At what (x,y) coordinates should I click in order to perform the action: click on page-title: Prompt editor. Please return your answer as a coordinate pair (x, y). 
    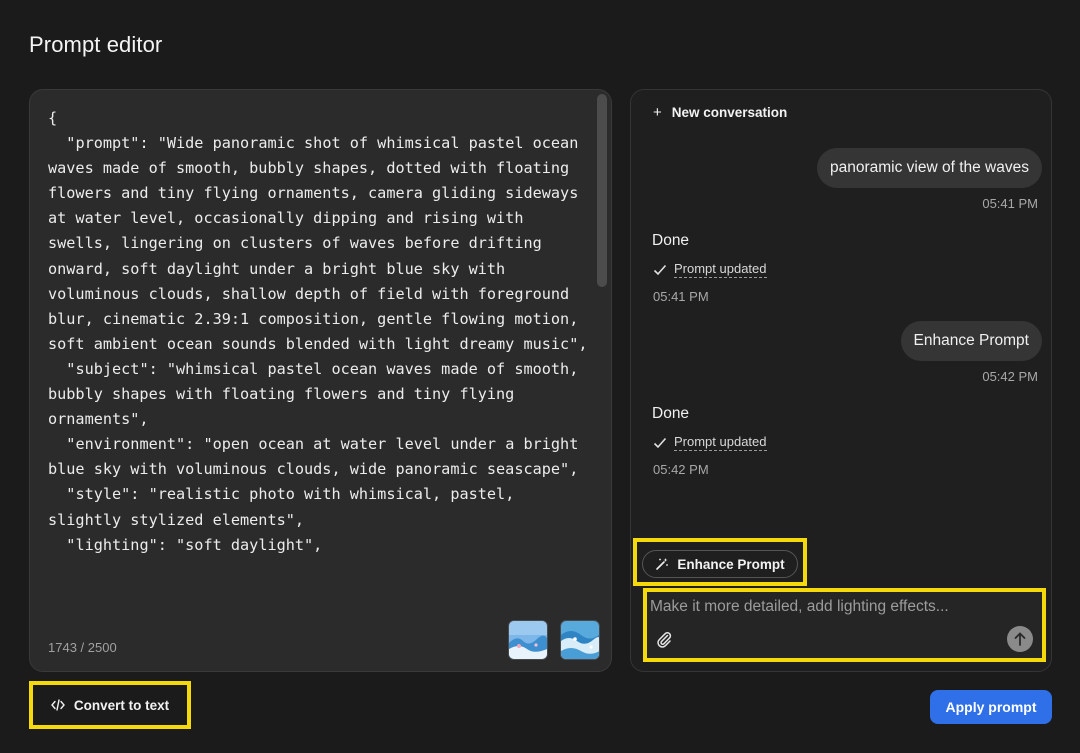
    Looking at the image, I should click on (96, 44).